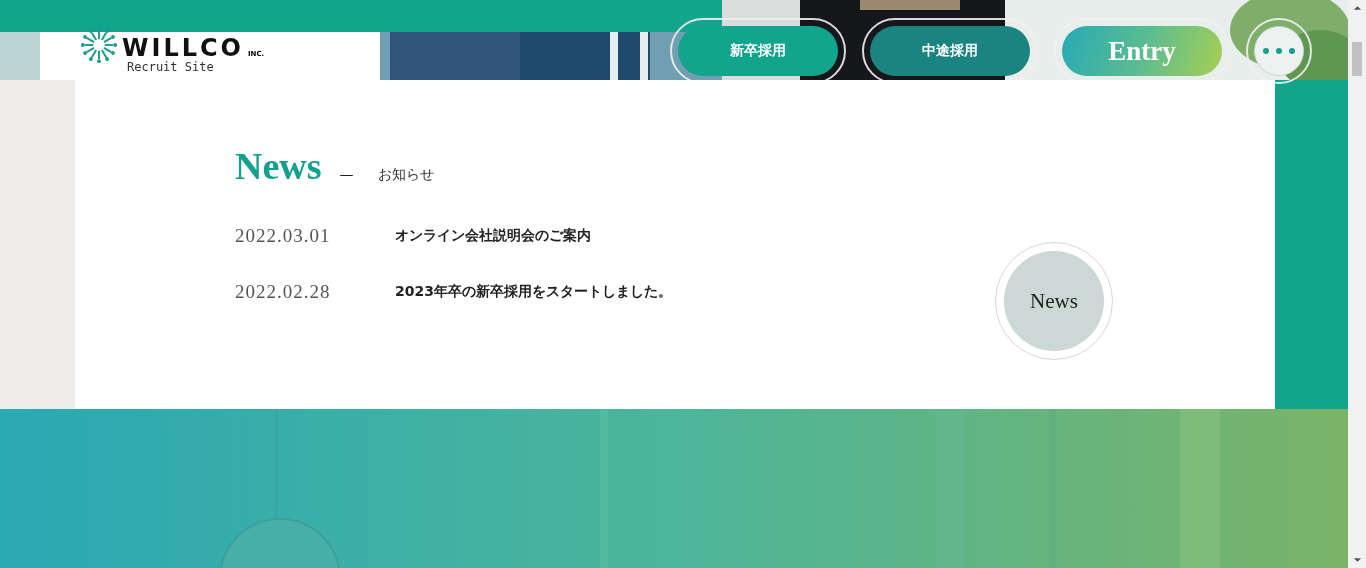 The height and width of the screenshot is (568, 1366). Describe the element at coordinates (346, 174) in the screenshot. I see `dash: —` at that location.